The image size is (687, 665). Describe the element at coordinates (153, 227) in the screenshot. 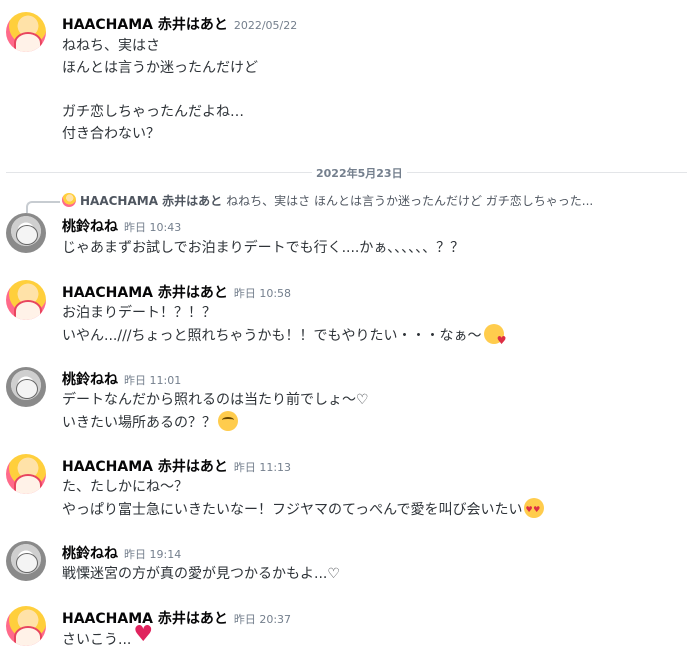

I see `timestamp: 昨日 10:43` at that location.